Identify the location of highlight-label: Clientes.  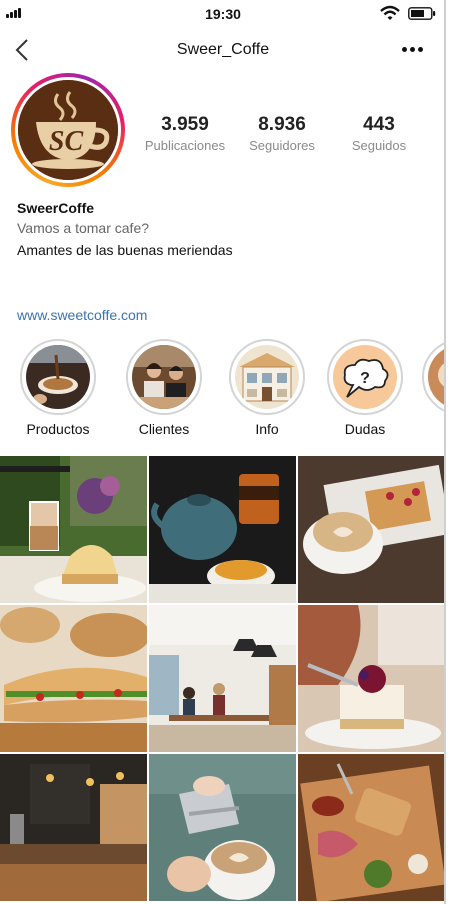
(164, 429).